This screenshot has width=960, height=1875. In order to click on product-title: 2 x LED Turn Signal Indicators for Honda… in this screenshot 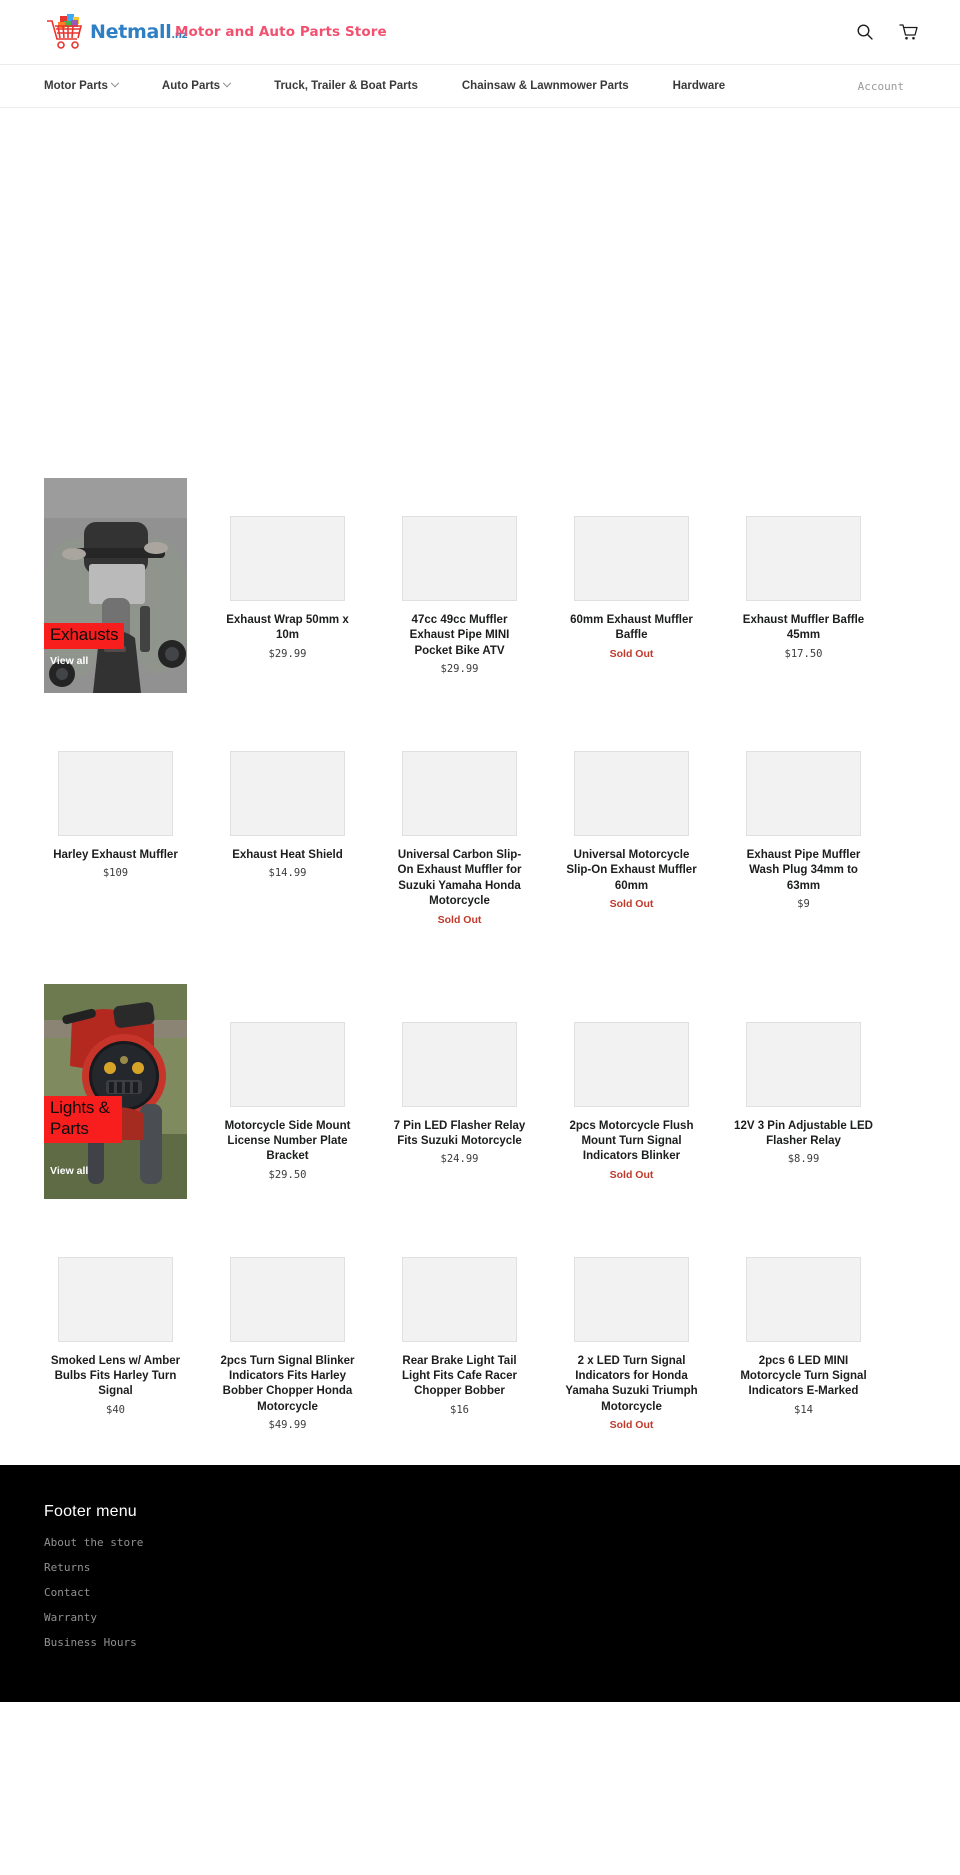, I will do `click(631, 1385)`.